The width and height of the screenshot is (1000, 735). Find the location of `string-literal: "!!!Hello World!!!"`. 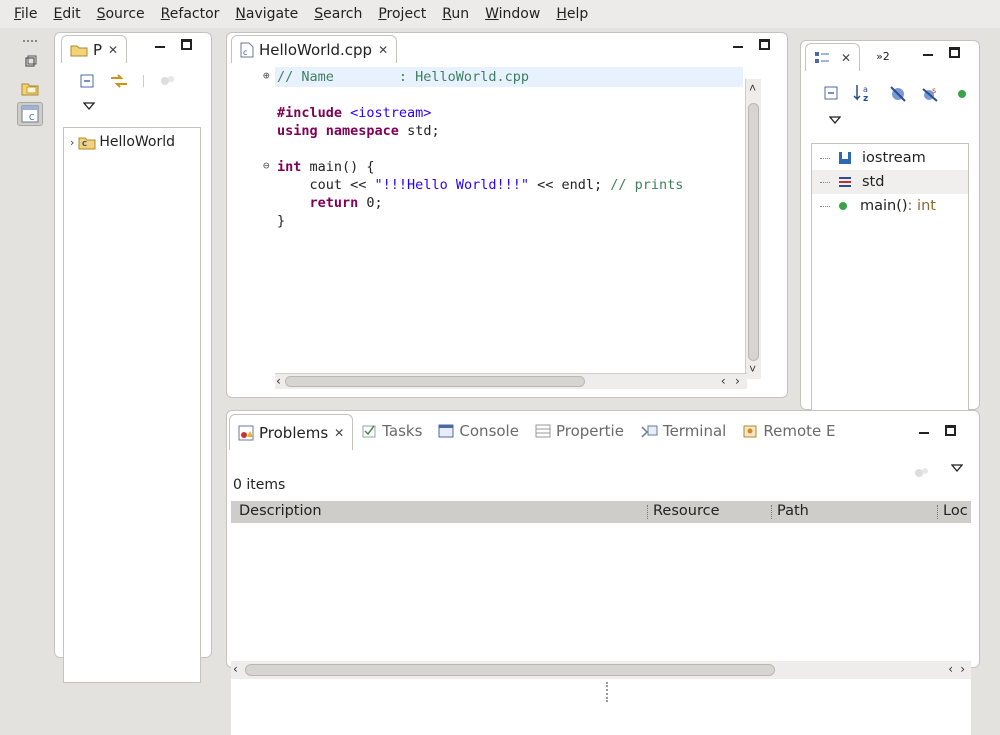

string-literal: "!!!Hello World!!!" is located at coordinates (451, 185).